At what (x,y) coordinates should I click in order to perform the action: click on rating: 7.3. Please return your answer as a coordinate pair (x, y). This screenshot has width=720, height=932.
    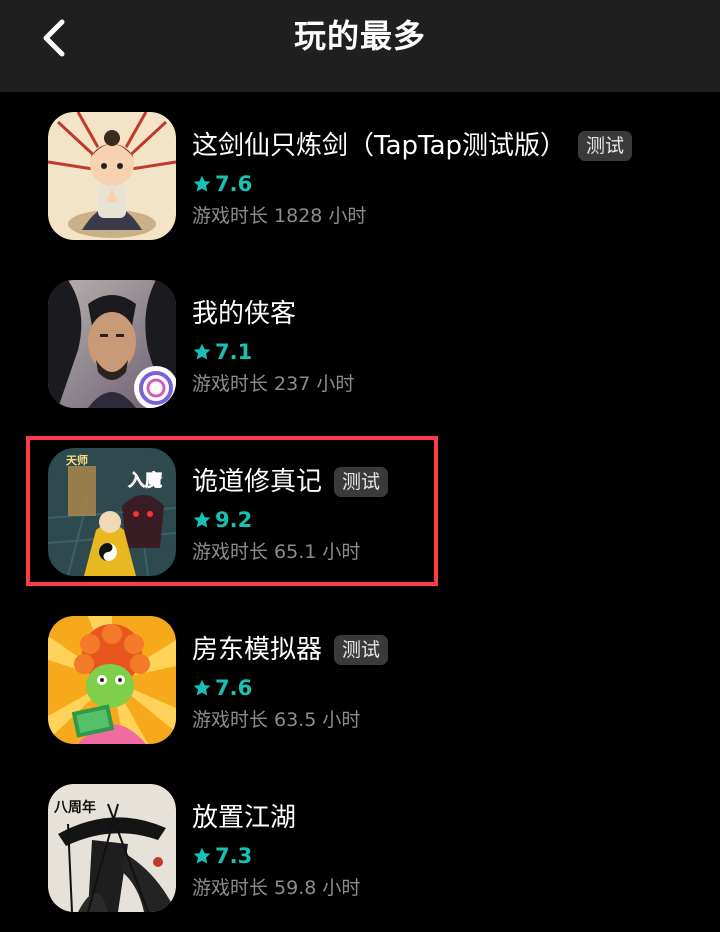
    Looking at the image, I should click on (222, 856).